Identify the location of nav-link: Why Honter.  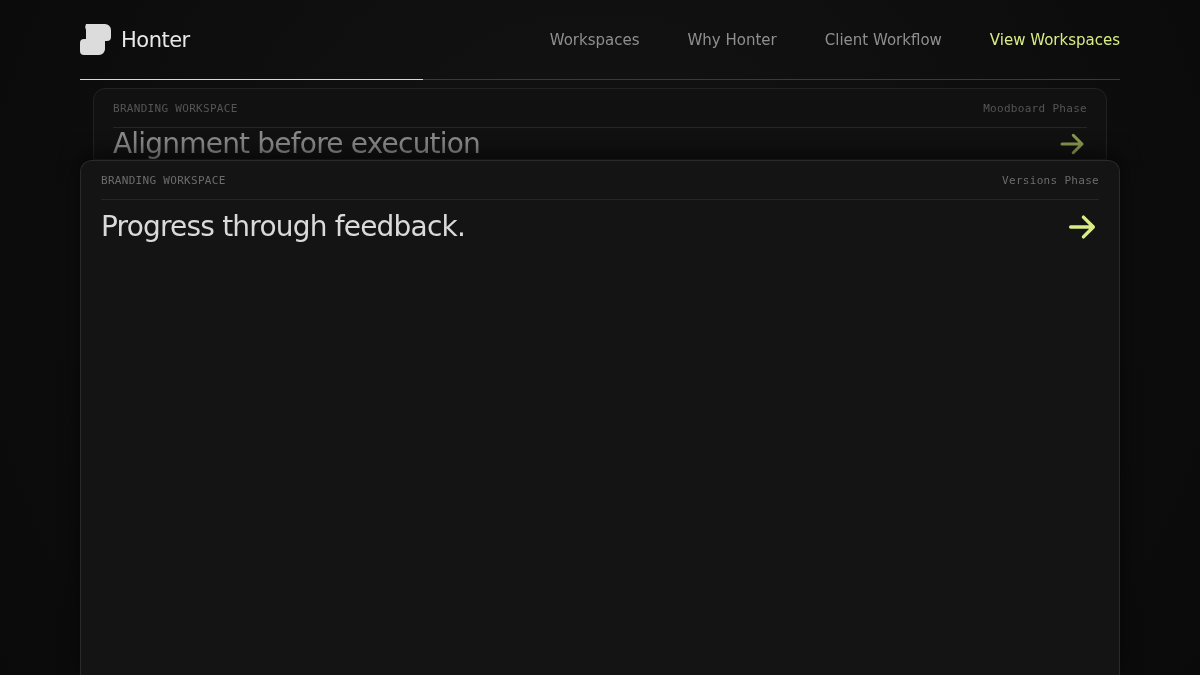
(732, 39).